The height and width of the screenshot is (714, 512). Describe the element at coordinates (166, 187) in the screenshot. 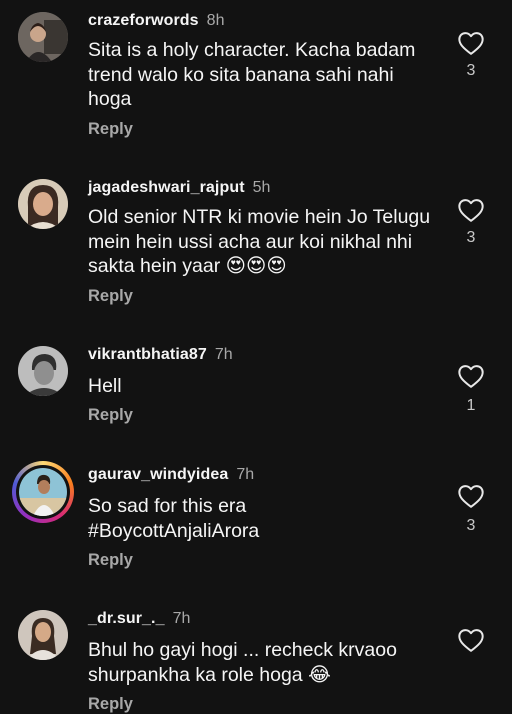

I see `username: jagadeshwari_rajput` at that location.